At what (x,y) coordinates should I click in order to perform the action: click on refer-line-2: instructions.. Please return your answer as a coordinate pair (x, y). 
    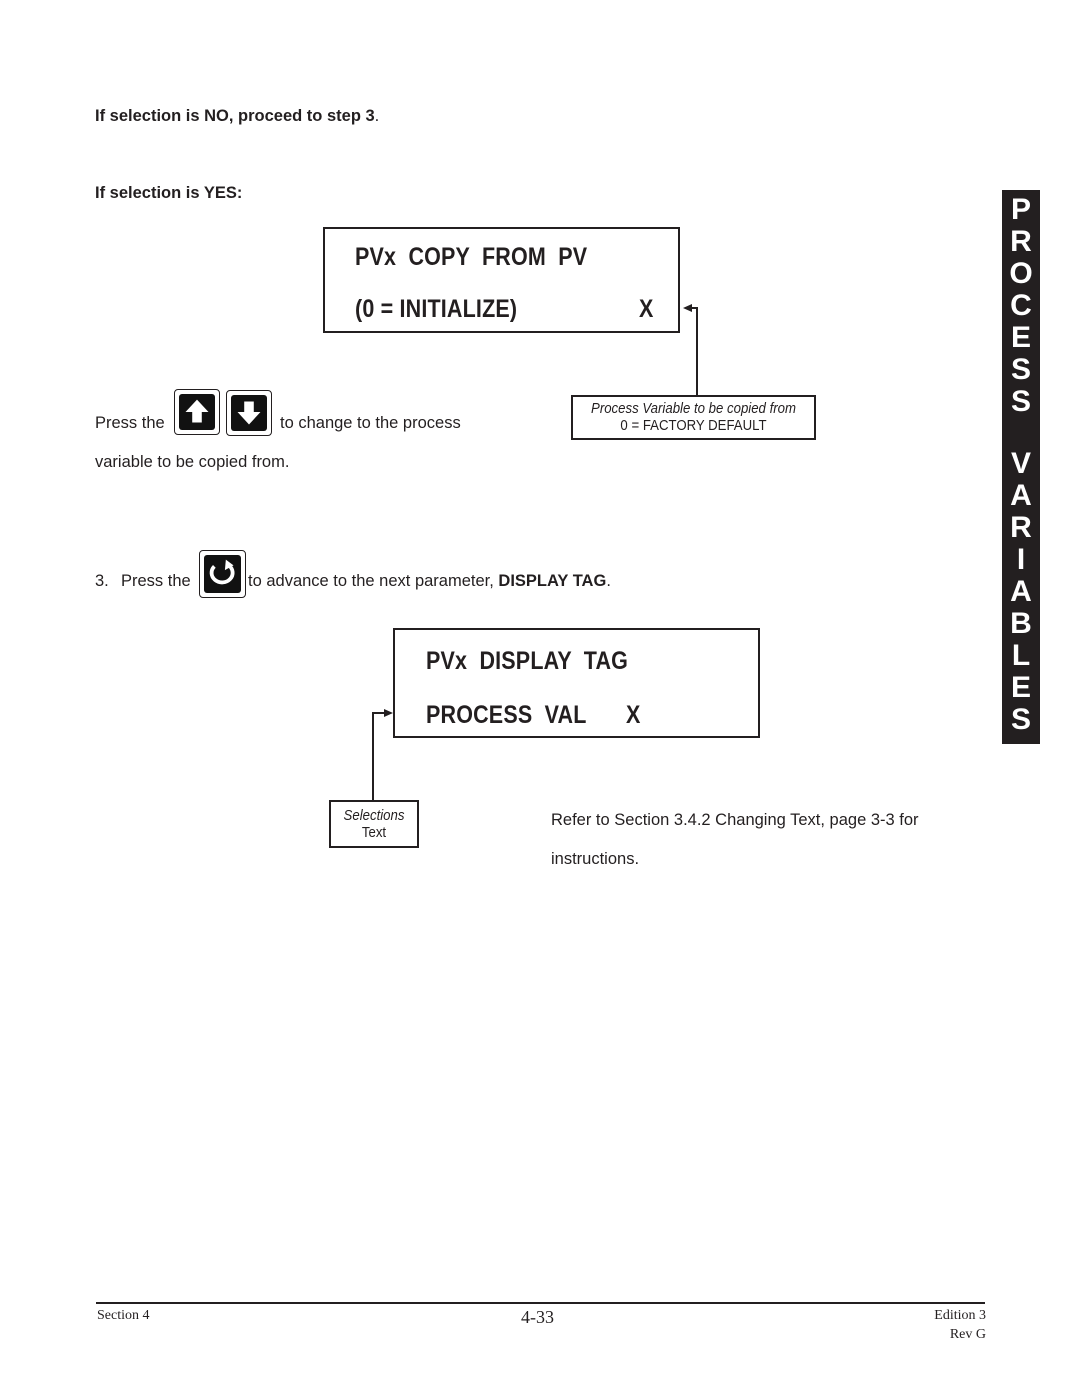
    Looking at the image, I should click on (595, 859).